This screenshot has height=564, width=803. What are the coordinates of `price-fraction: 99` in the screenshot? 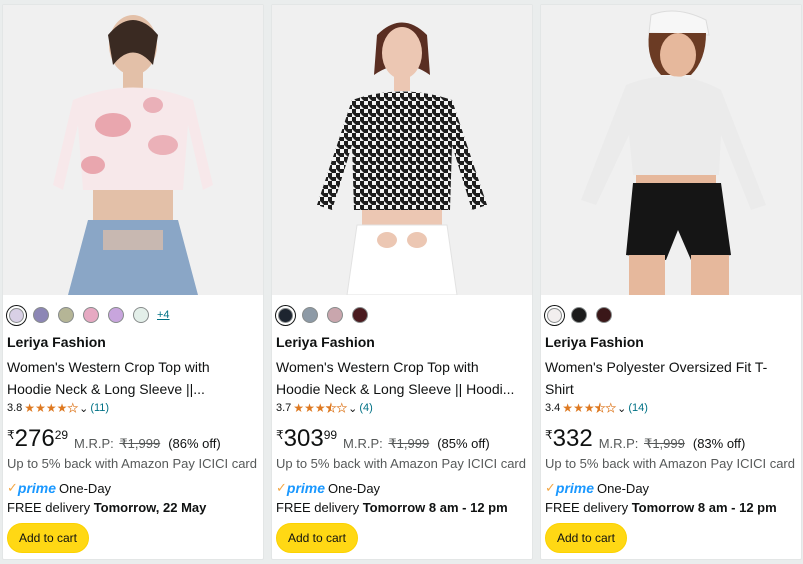 It's located at (330, 435).